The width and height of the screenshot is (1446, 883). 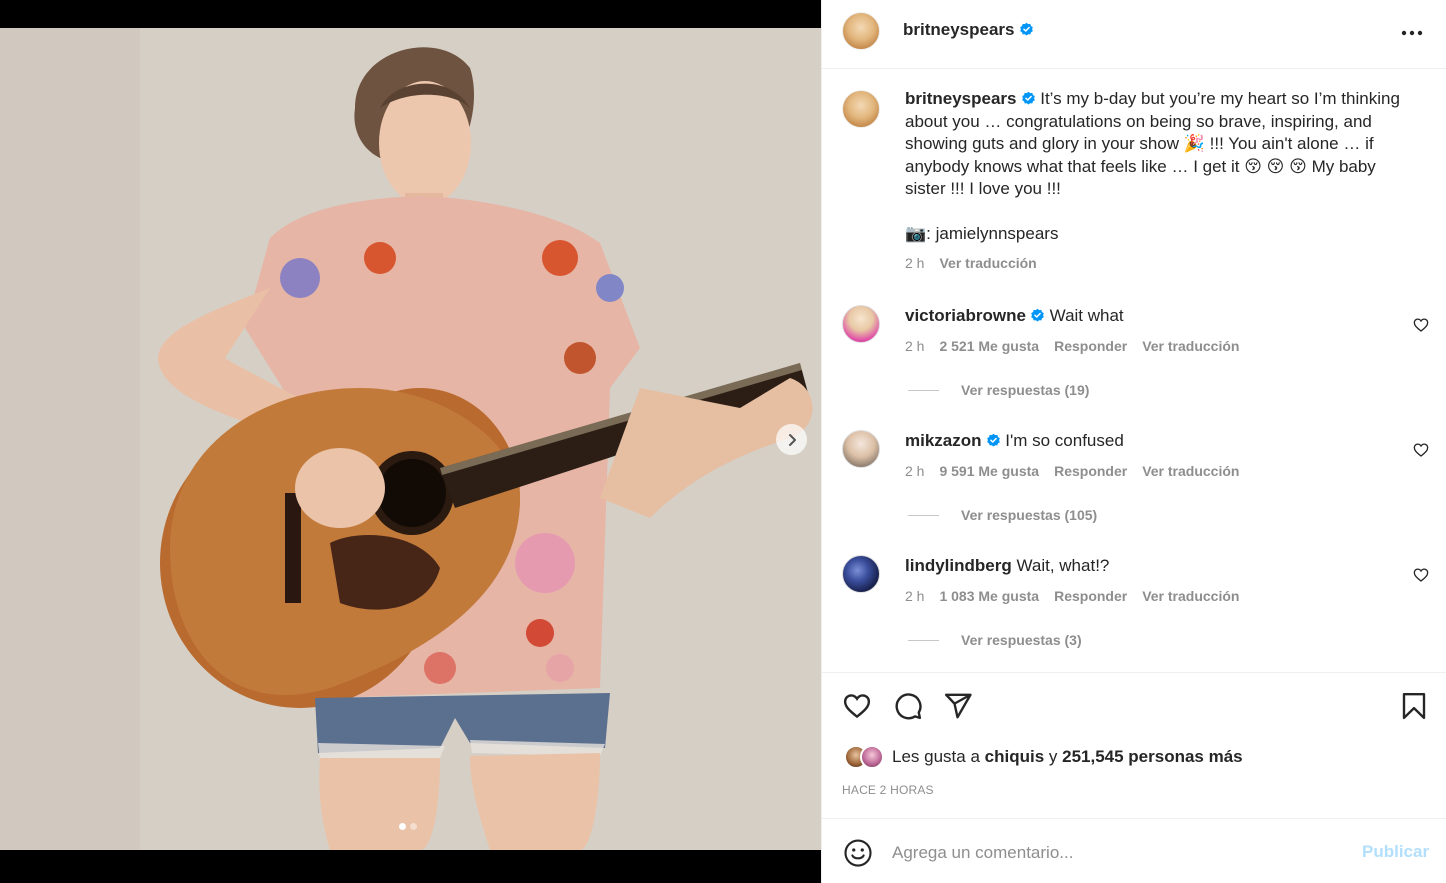 What do you see at coordinates (1414, 706) in the screenshot?
I see `bookmark-icon` at bounding box center [1414, 706].